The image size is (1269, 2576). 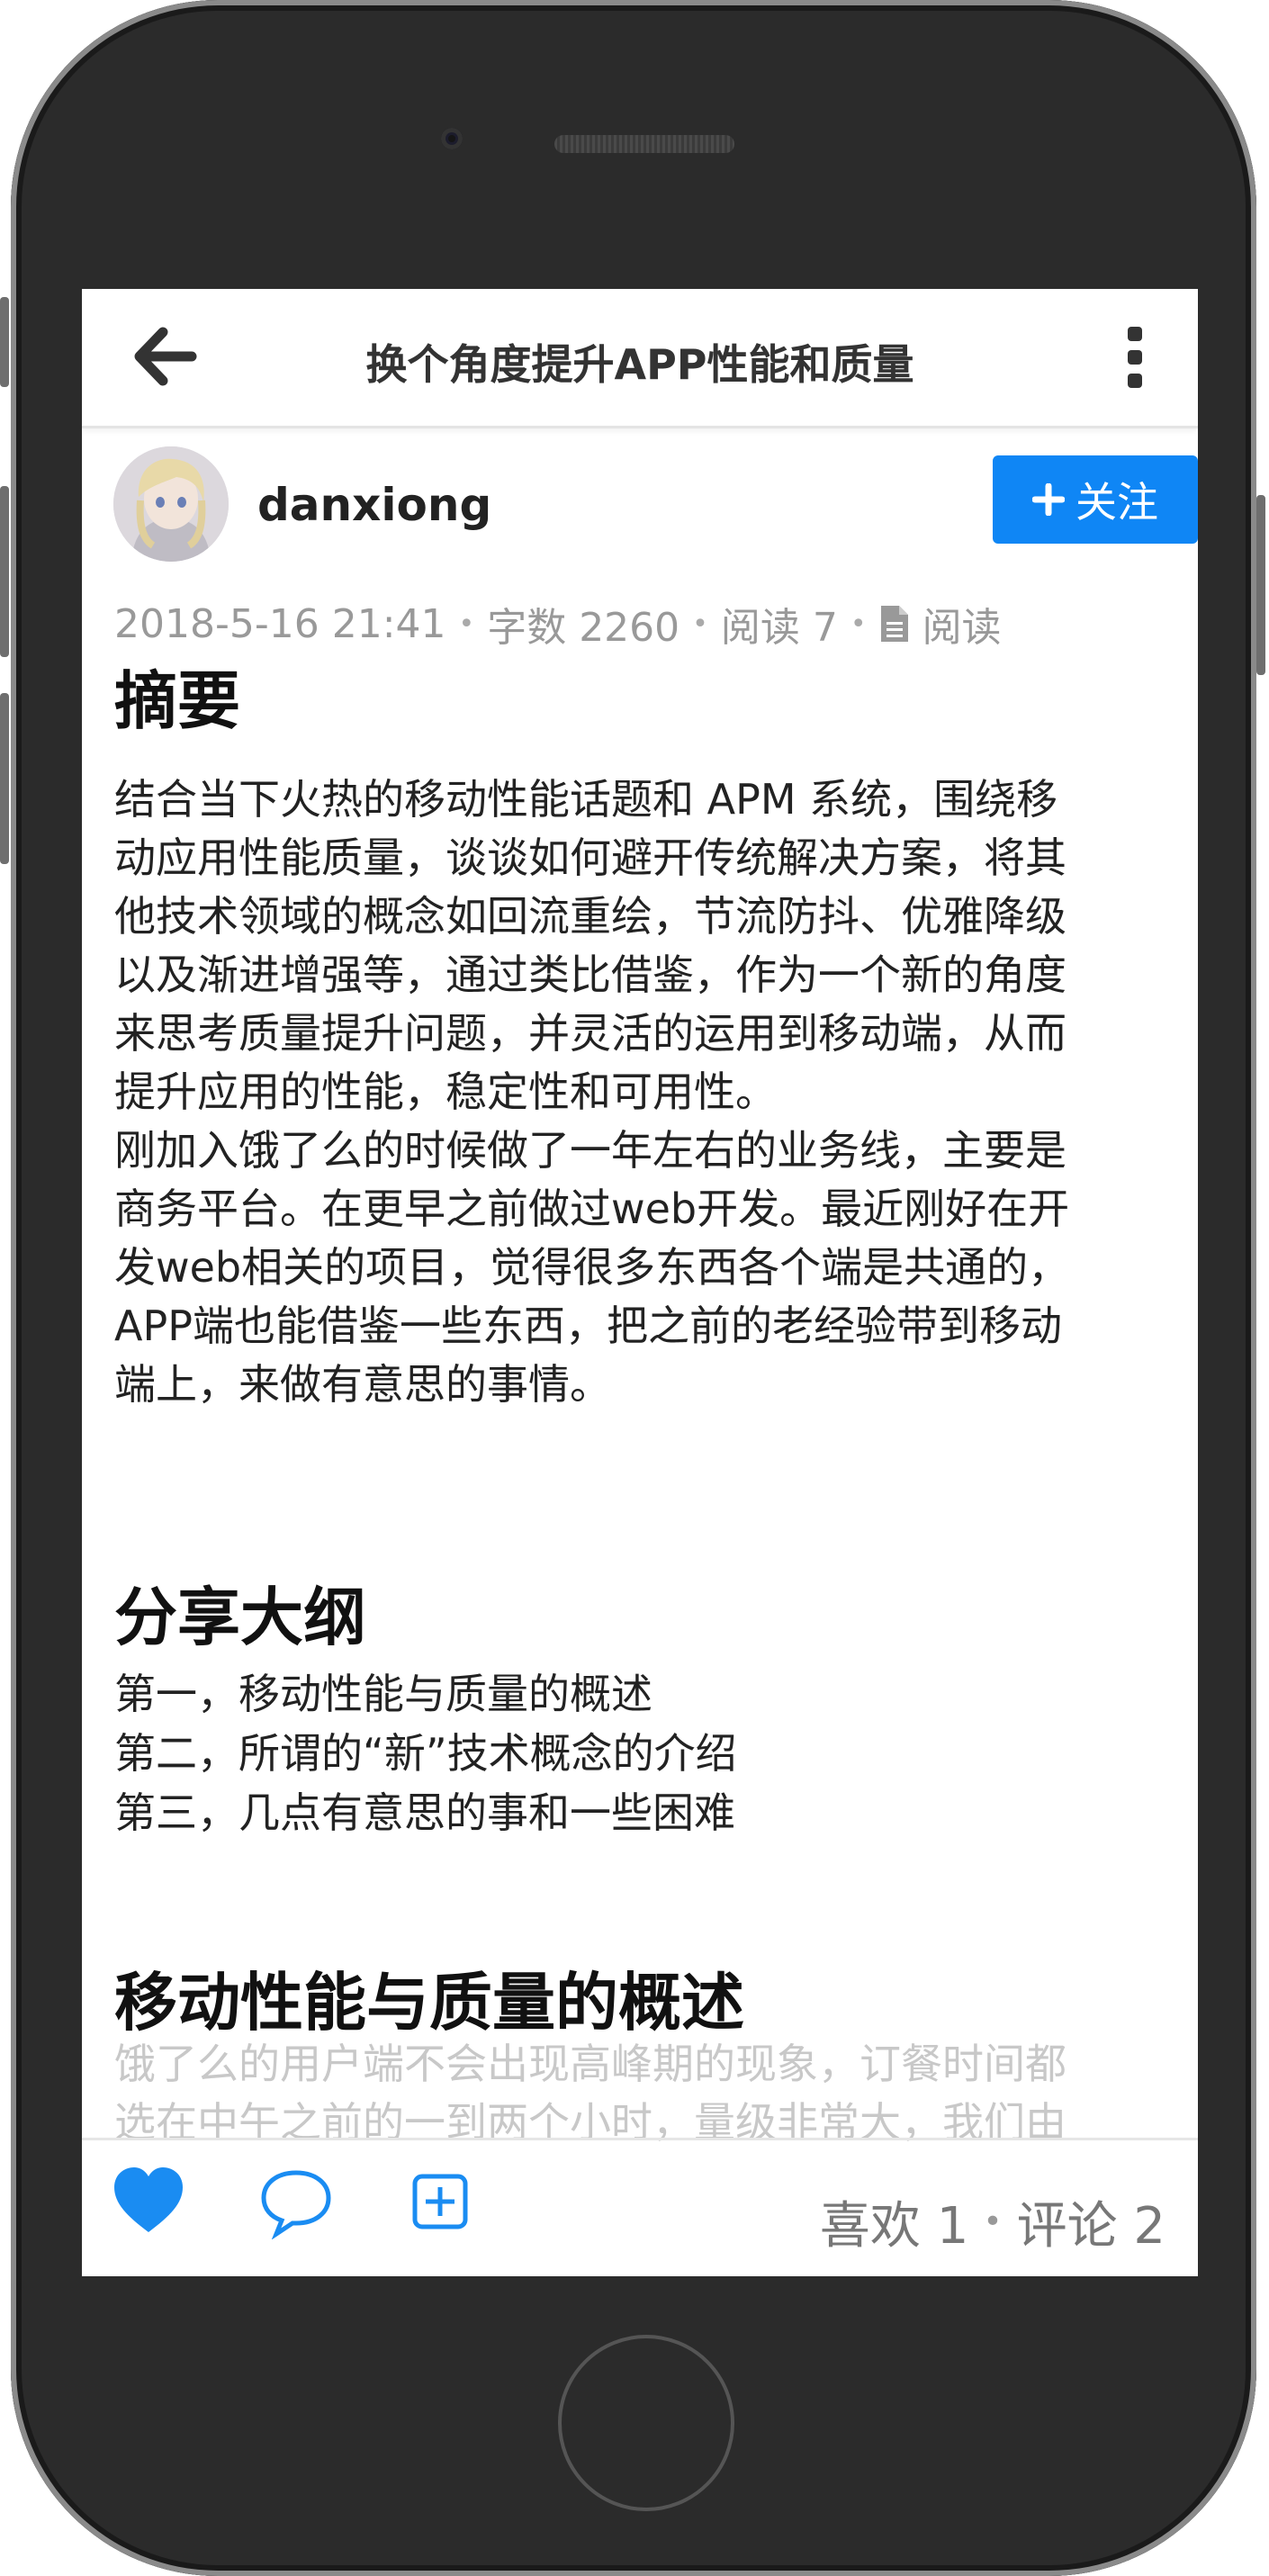 What do you see at coordinates (644, 144) in the screenshot?
I see `earpiece-speaker` at bounding box center [644, 144].